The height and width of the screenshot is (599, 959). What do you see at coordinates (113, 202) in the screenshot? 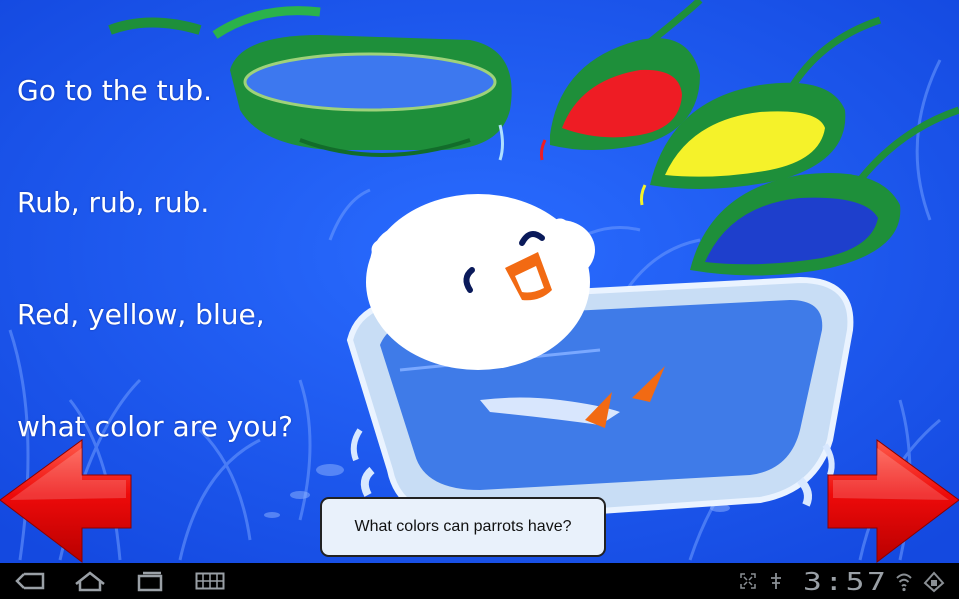
I see `story-line-2: Rub, rub, rub.` at bounding box center [113, 202].